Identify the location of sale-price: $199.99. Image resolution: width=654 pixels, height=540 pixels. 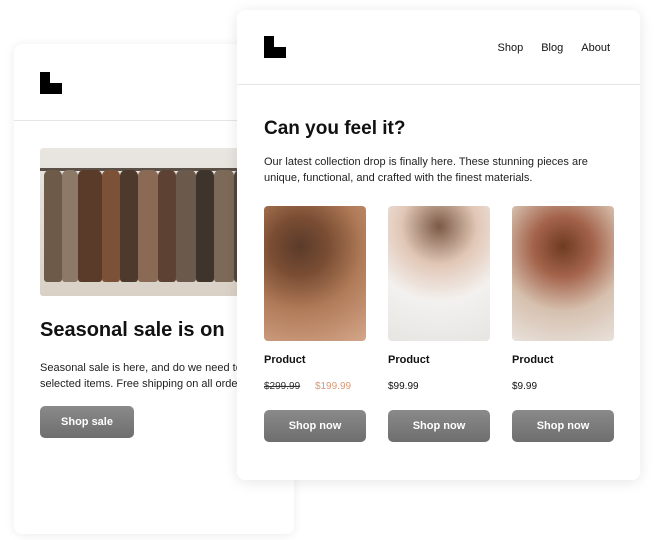
(333, 386).